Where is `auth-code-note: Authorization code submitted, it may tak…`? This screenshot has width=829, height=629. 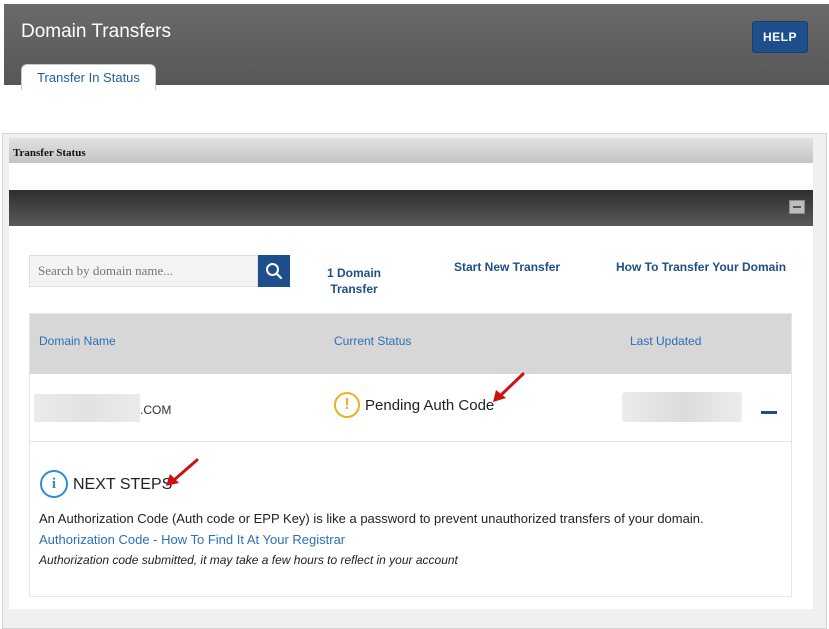 auth-code-note: Authorization code submitted, it may tak… is located at coordinates (248, 560).